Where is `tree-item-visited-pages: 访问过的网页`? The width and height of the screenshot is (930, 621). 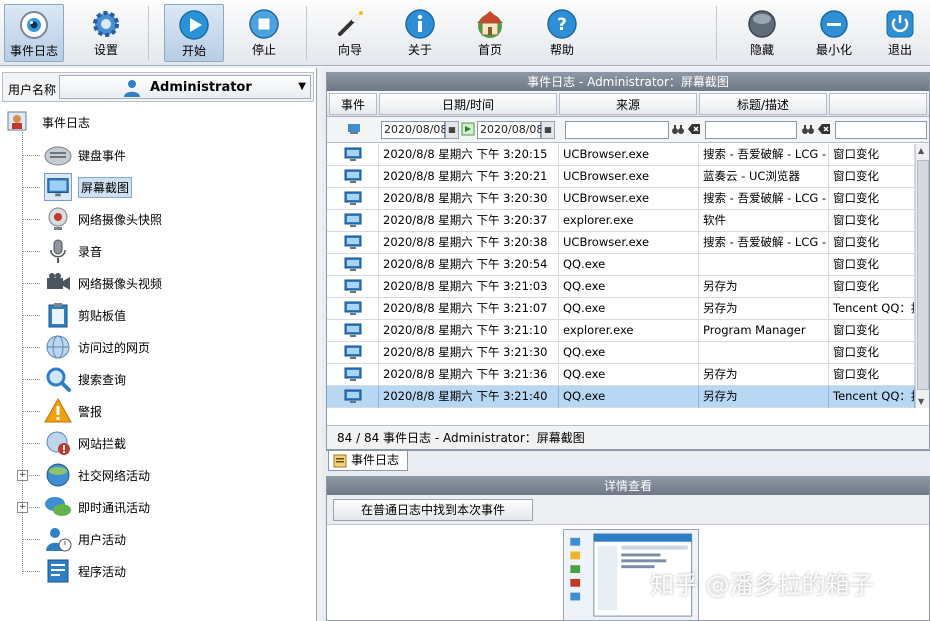
tree-item-visited-pages: 访问过的网页 is located at coordinates (162, 347).